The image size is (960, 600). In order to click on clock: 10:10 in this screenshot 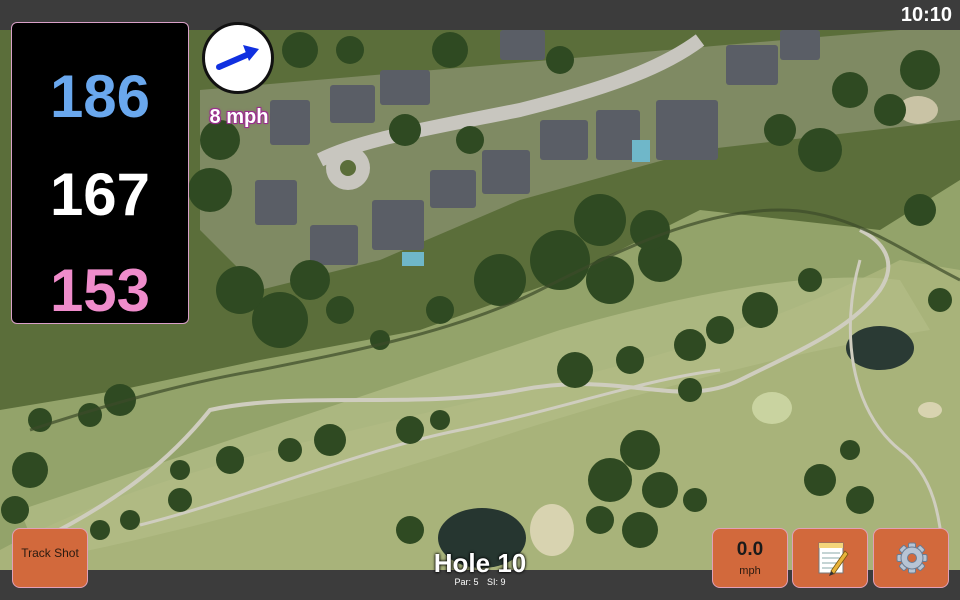, I will do `click(926, 15)`.